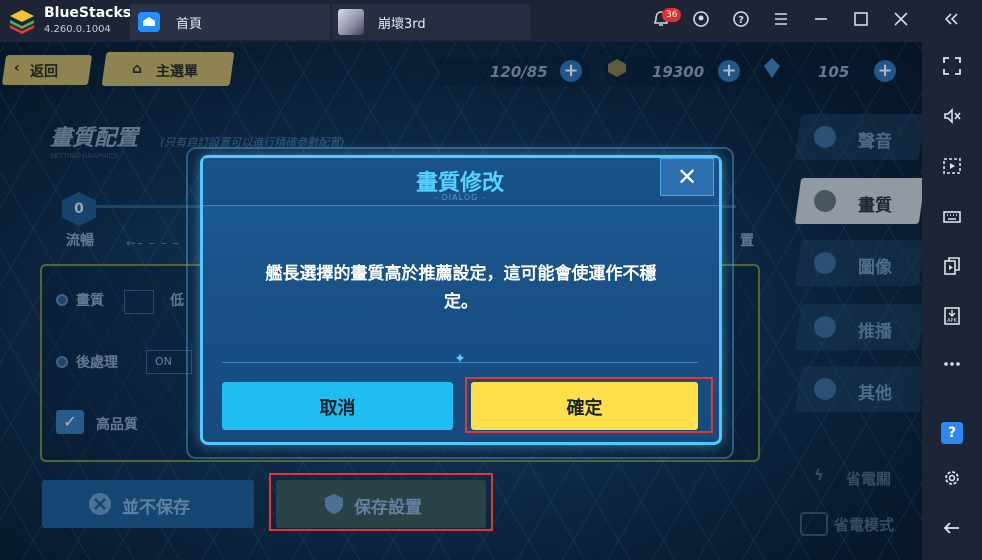 The image size is (982, 560). I want to click on app-version: 4.260.0.1004, so click(77, 29).